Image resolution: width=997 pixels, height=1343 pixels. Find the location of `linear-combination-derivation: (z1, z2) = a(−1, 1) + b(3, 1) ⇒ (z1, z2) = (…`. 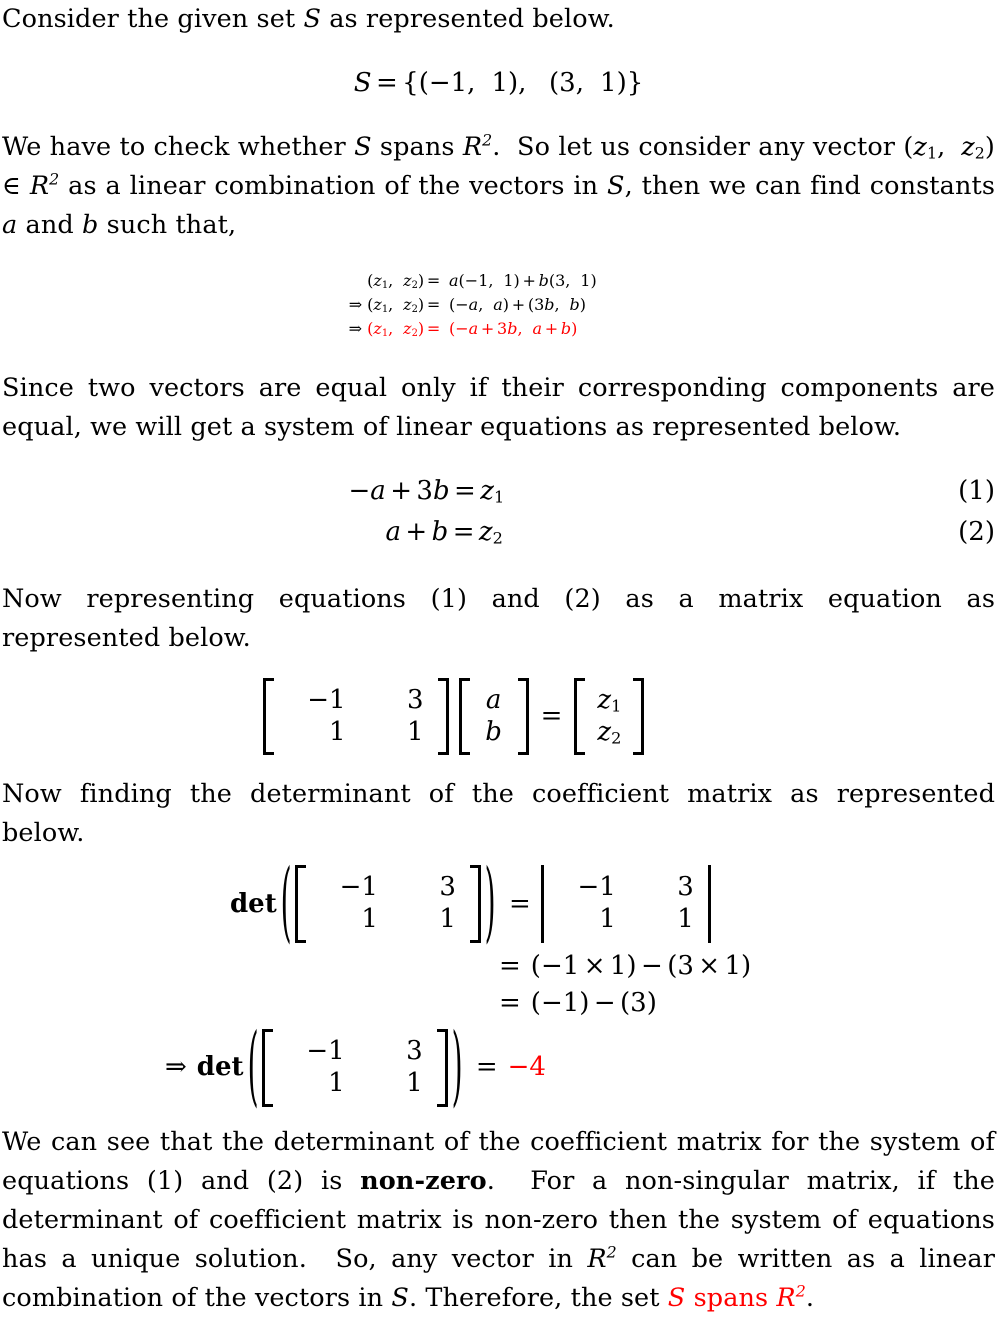

linear-combination-derivation: (z1, z2) = a(−1, 1) + b(3, 1) ⇒ (z1, z2) = (… is located at coordinates (498, 305).